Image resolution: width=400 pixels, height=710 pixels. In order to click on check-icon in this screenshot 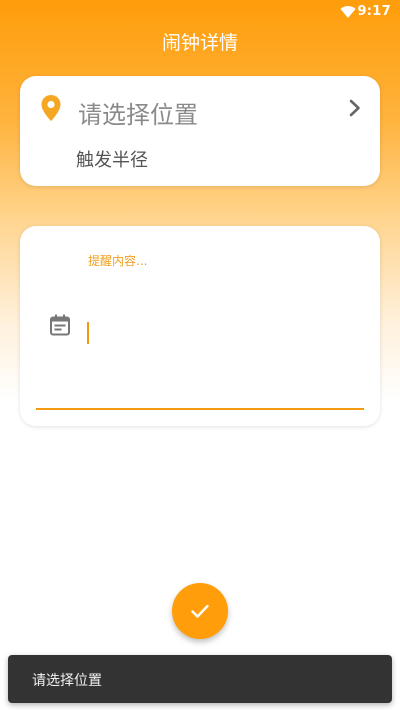, I will do `click(200, 611)`.